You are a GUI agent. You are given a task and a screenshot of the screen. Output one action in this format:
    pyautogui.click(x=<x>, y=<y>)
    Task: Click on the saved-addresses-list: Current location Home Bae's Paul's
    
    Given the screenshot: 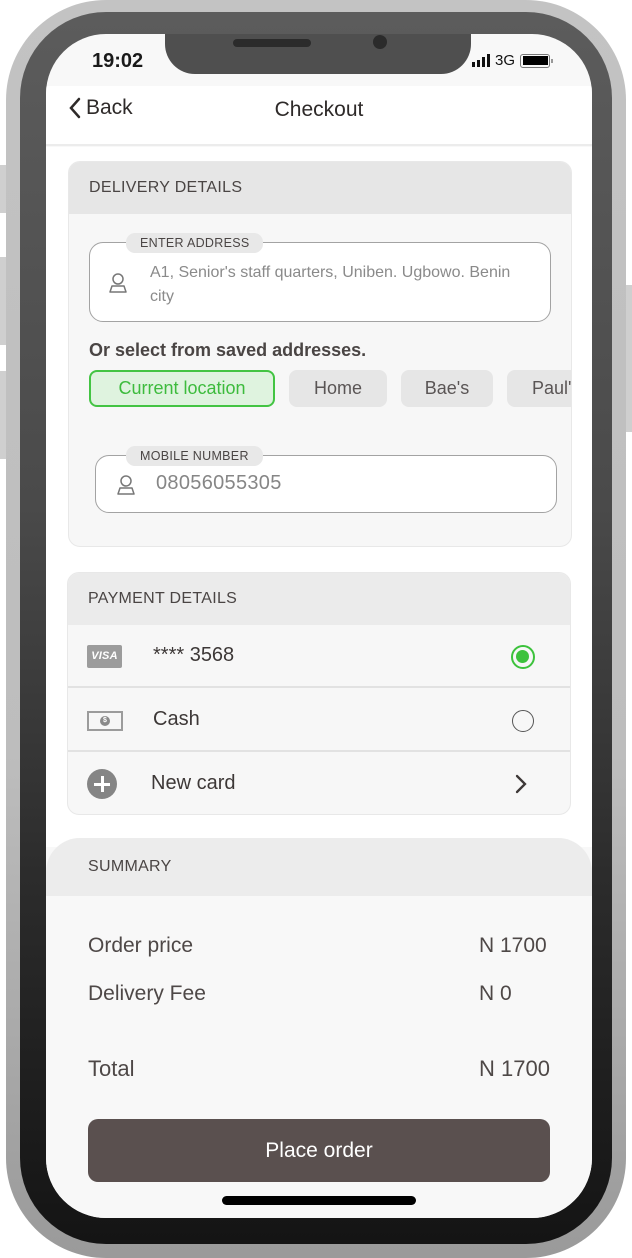 What is the action you would take?
    pyautogui.click(x=330, y=390)
    